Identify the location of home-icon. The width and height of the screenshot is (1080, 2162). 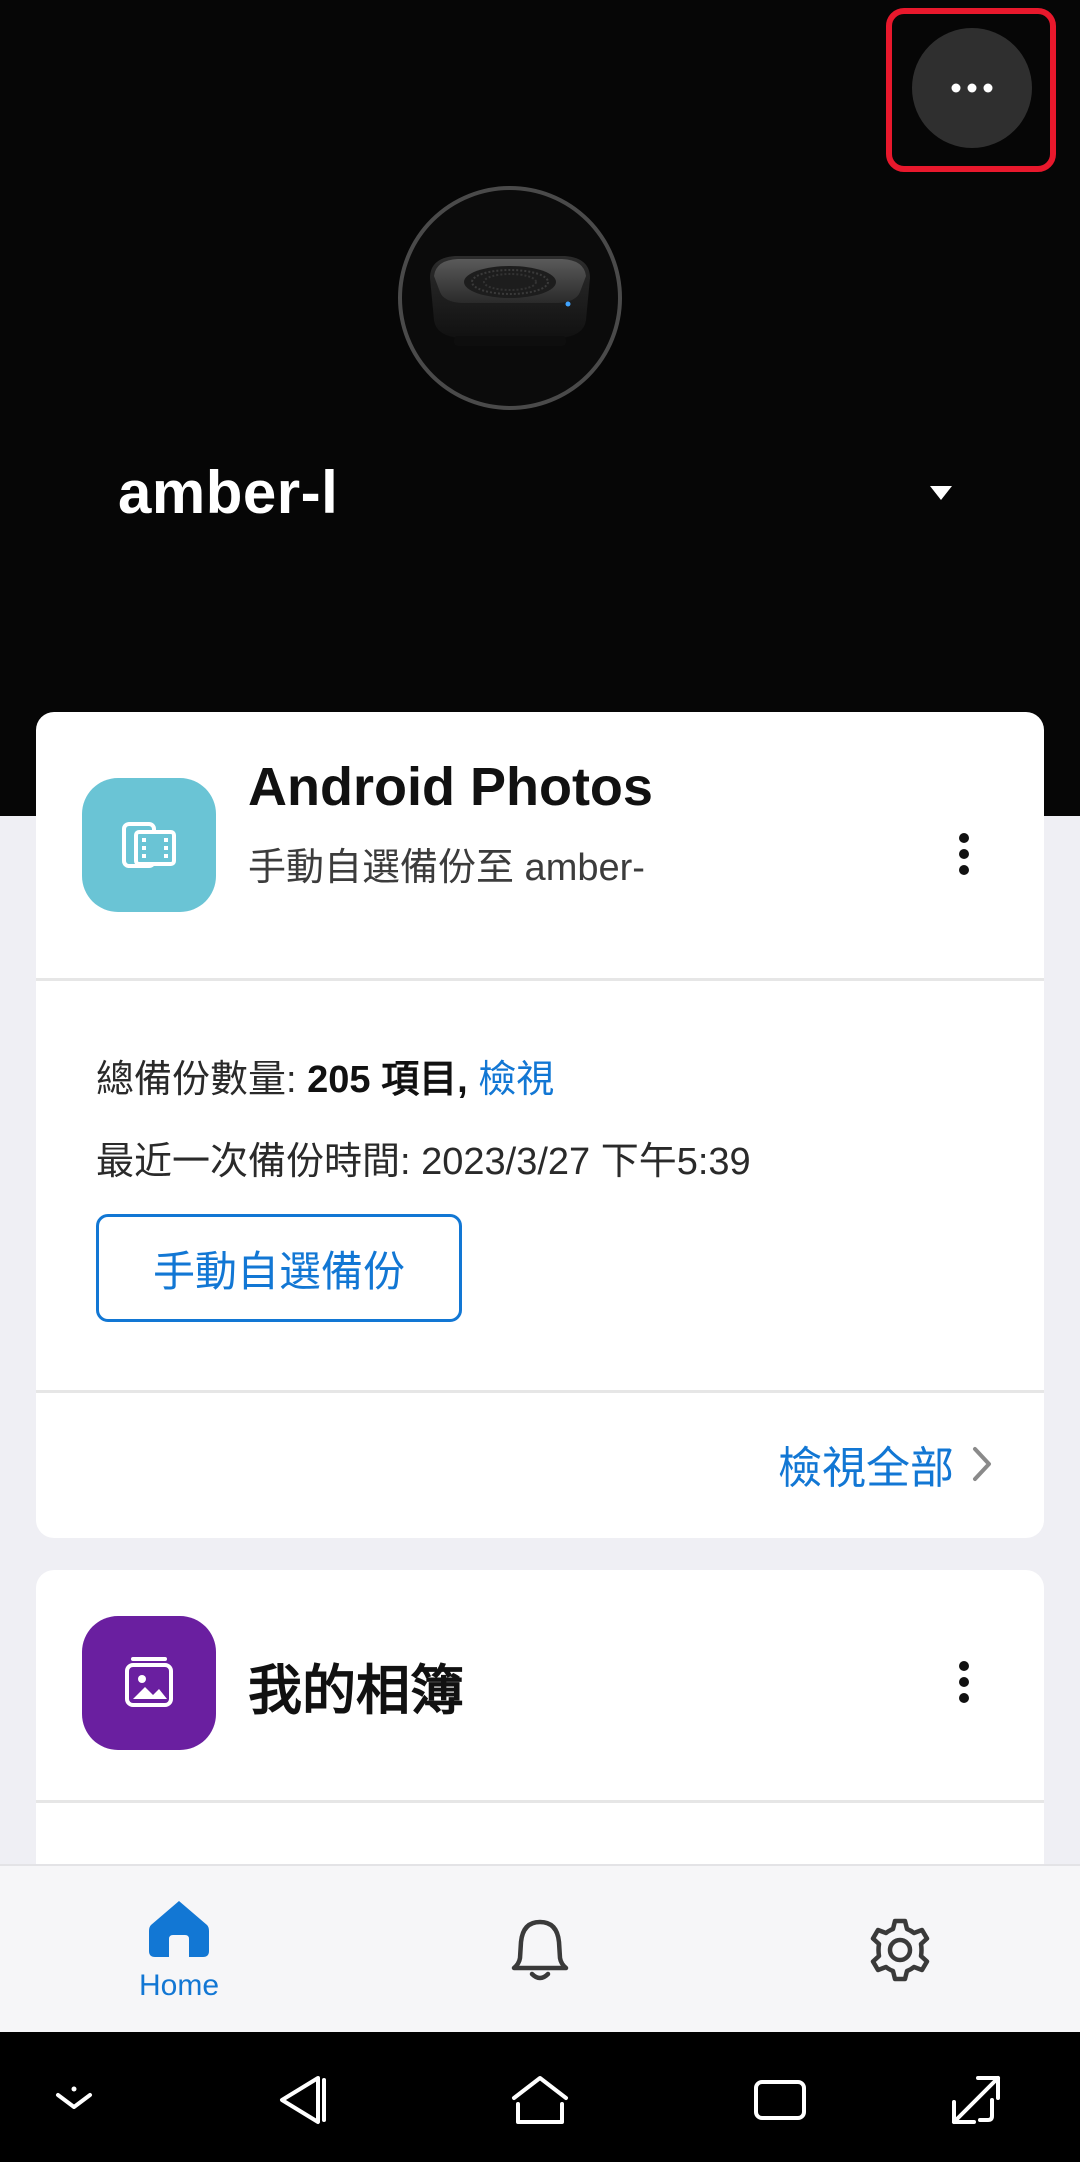
(179, 1929).